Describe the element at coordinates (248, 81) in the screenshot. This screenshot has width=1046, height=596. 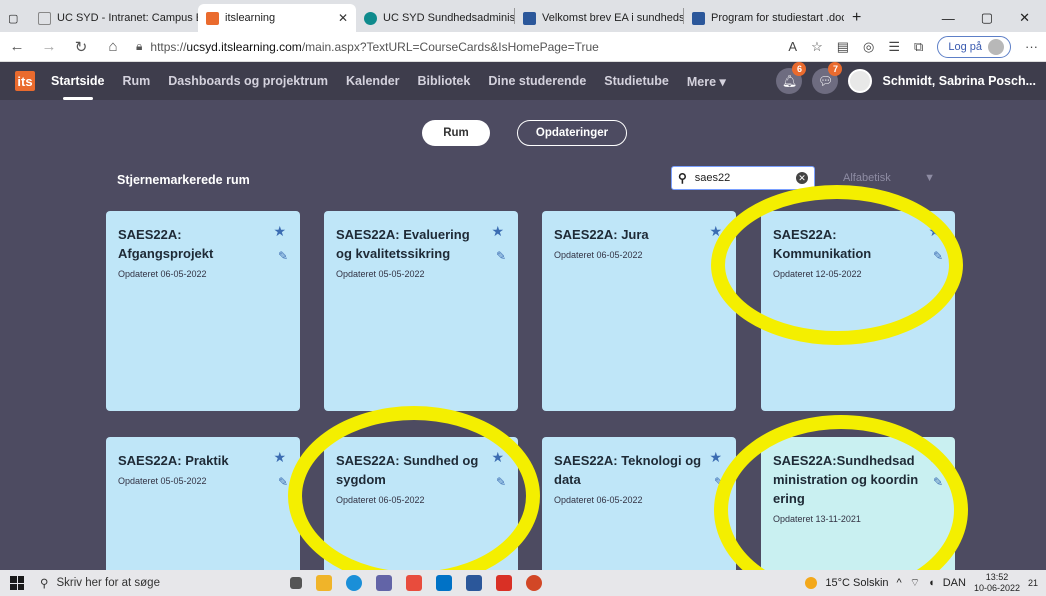
I see `nav-dashboards: Dashboards og projektrum` at that location.